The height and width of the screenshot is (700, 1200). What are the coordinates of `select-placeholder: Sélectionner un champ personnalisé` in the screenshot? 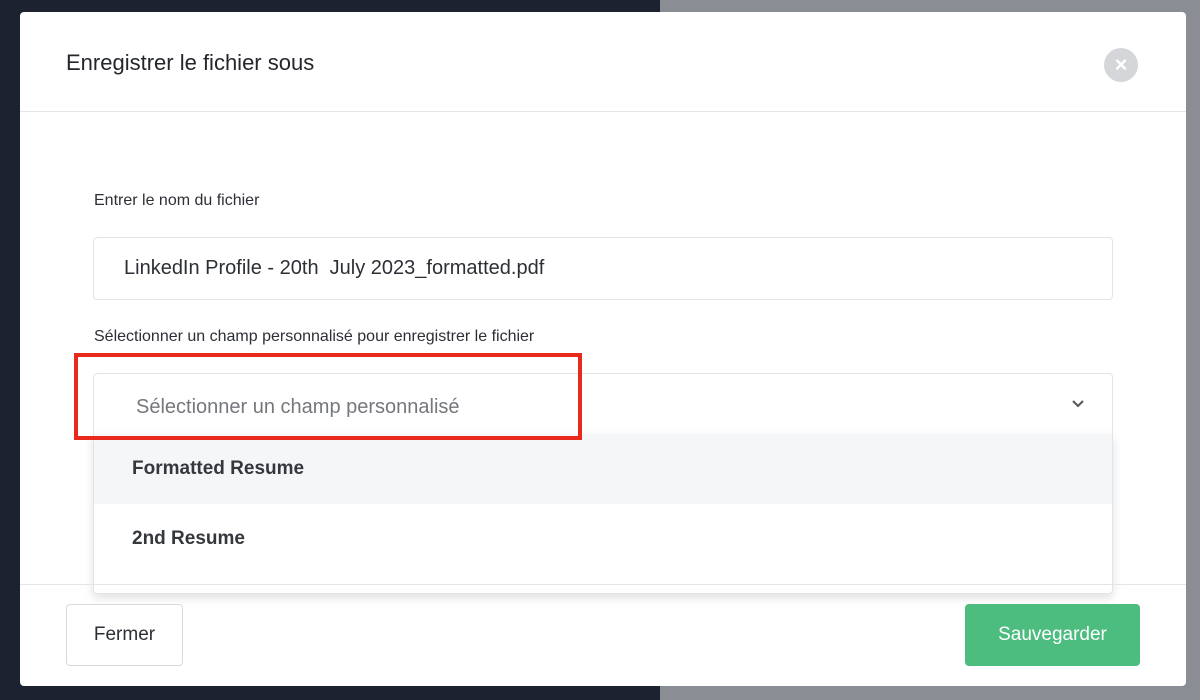 It's located at (298, 407).